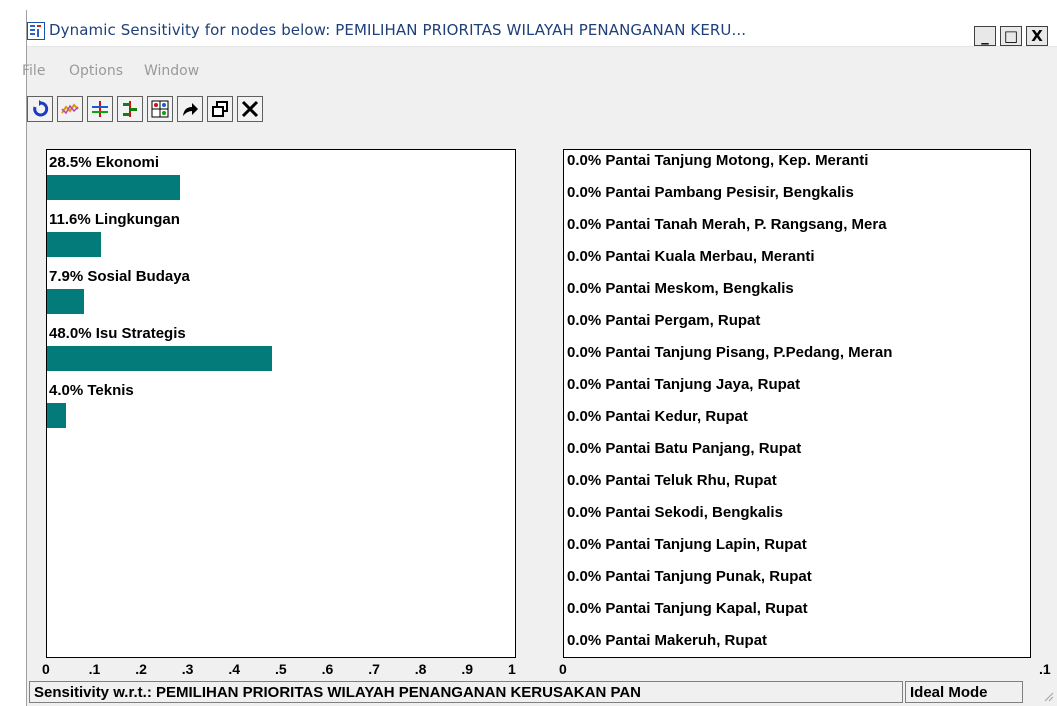 This screenshot has height=706, width=1057. Describe the element at coordinates (91, 390) in the screenshot. I see `criterion-label: 4.0% Teknis` at that location.